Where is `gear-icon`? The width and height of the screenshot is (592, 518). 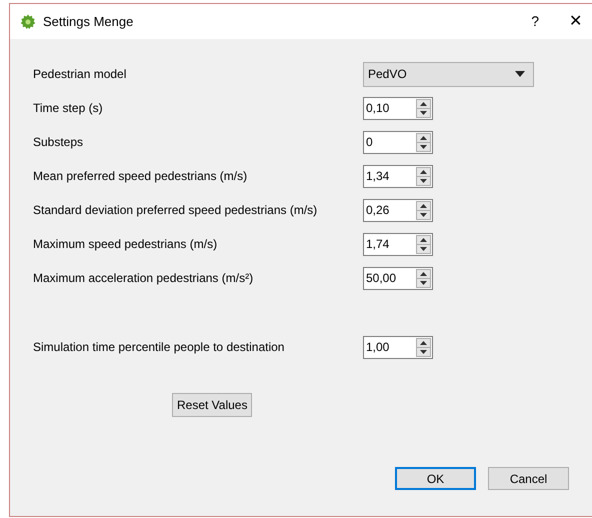
gear-icon is located at coordinates (28, 22).